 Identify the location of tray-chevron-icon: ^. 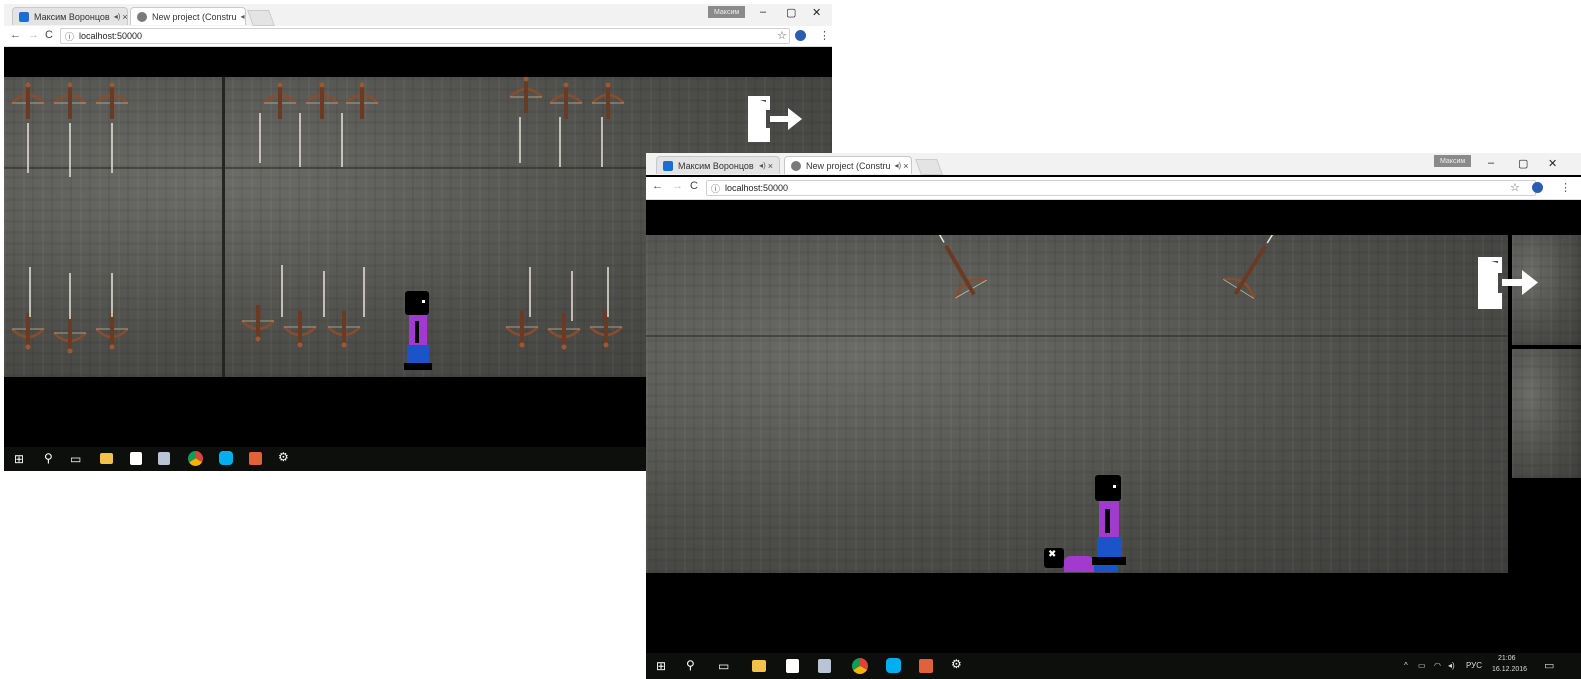
(1406, 665).